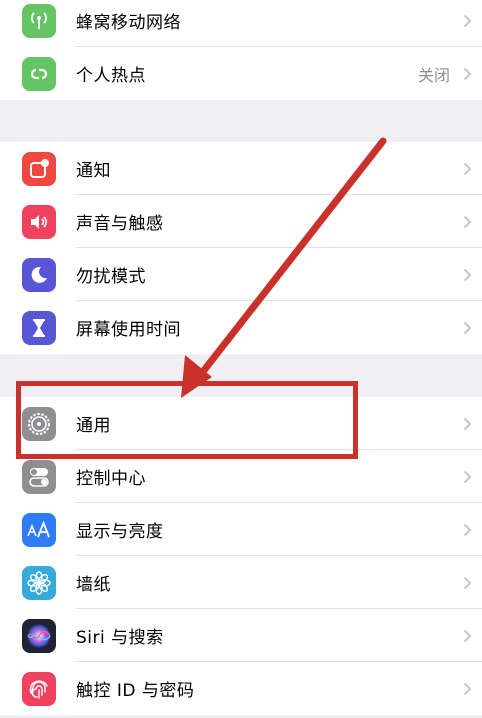  I want to click on notification-icon, so click(39, 168).